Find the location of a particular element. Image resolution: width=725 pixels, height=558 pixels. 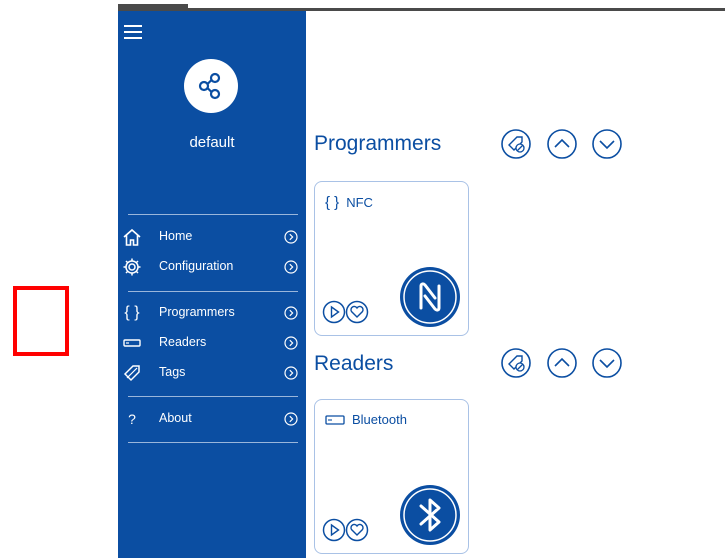

tag-icon is located at coordinates (132, 373).